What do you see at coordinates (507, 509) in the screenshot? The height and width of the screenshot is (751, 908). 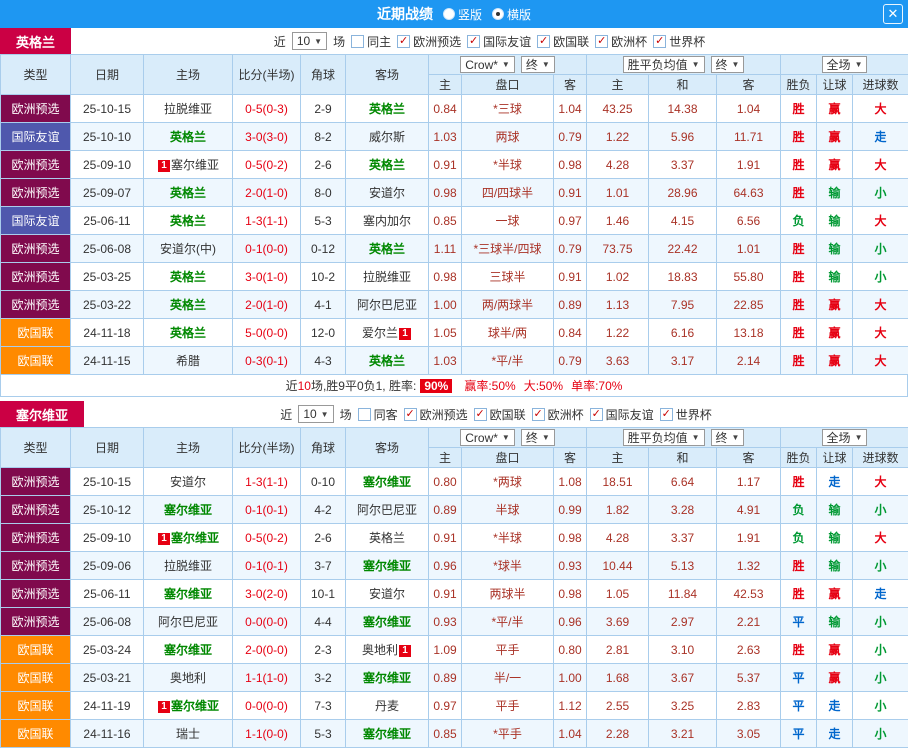 I see `handicap-line-cell: 半球` at bounding box center [507, 509].